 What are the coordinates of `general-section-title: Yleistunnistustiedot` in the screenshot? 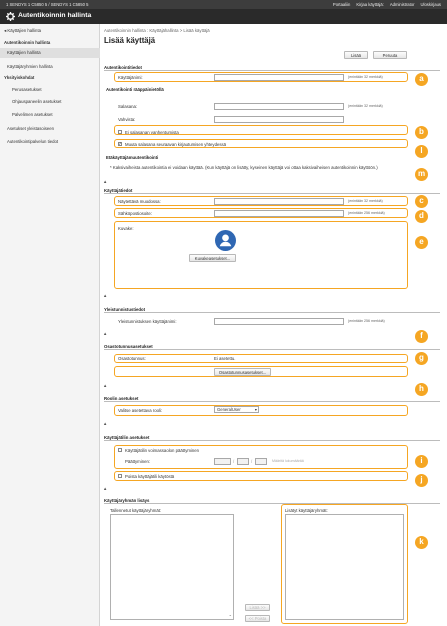 It's located at (272, 310).